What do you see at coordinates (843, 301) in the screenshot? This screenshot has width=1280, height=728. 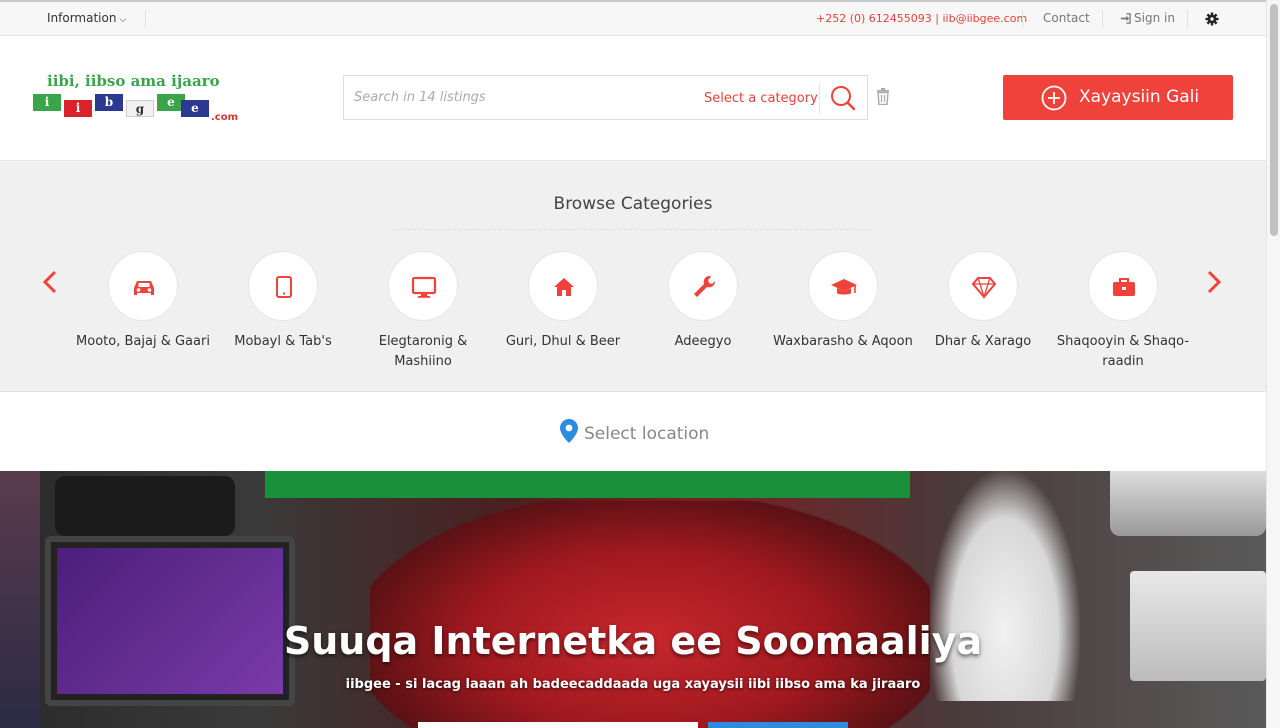 I see `category-item: Waxbarasho & Aqoon` at bounding box center [843, 301].